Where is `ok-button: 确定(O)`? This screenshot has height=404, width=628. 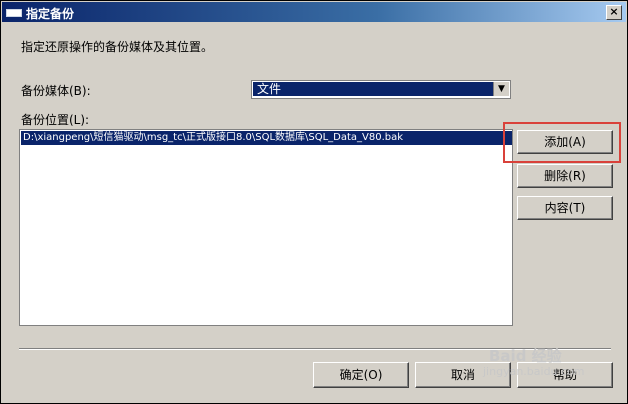
ok-button: 确定(O) is located at coordinates (361, 375).